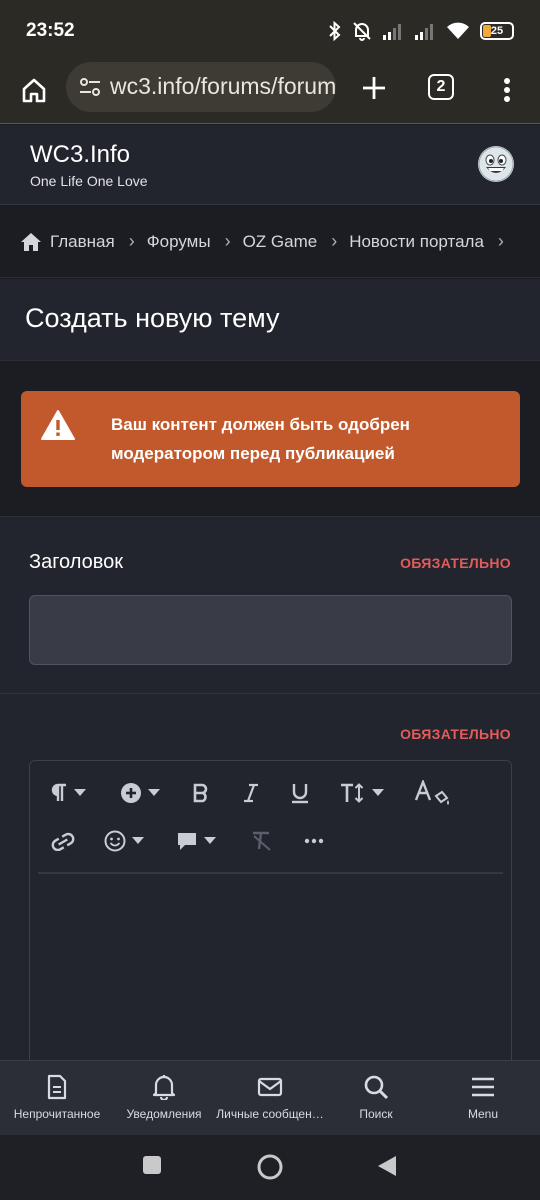  What do you see at coordinates (483, 1087) in the screenshot?
I see `menu-icon` at bounding box center [483, 1087].